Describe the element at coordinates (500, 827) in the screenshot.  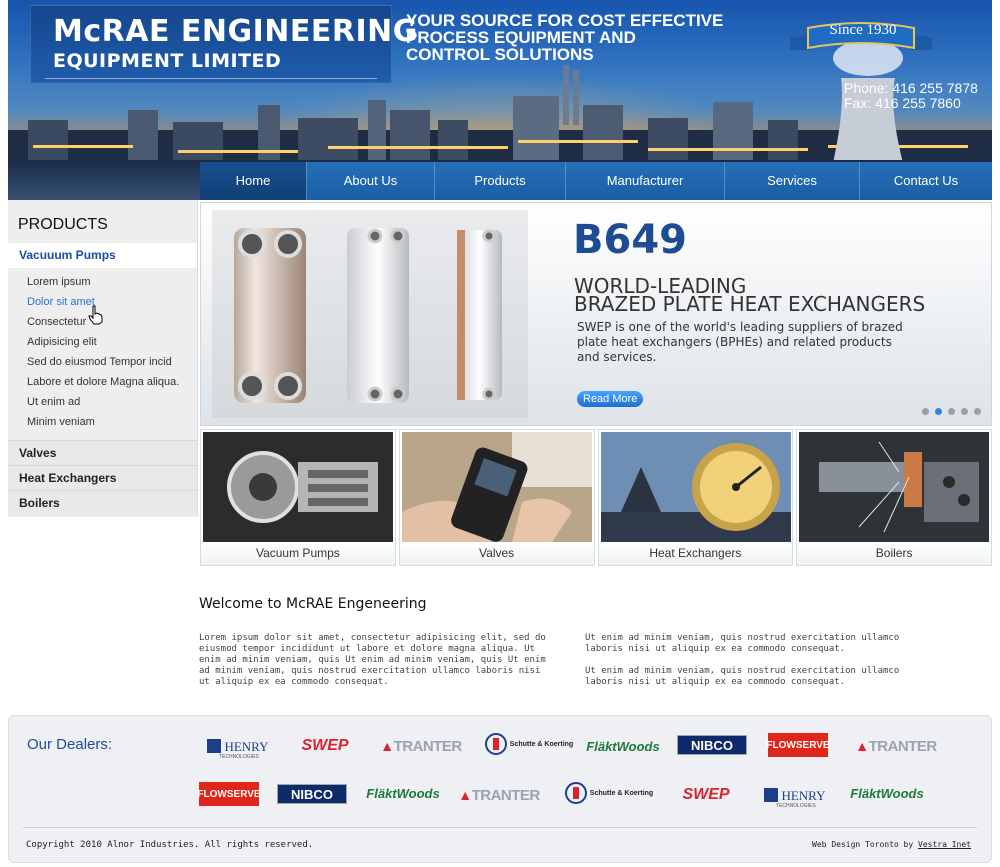
I see `footer-divider` at that location.